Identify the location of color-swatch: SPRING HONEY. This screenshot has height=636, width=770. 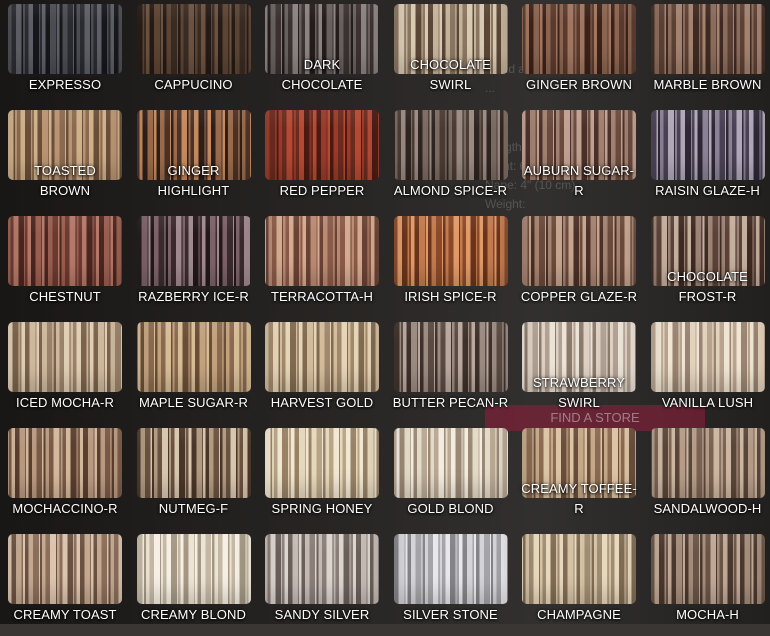
(322, 477).